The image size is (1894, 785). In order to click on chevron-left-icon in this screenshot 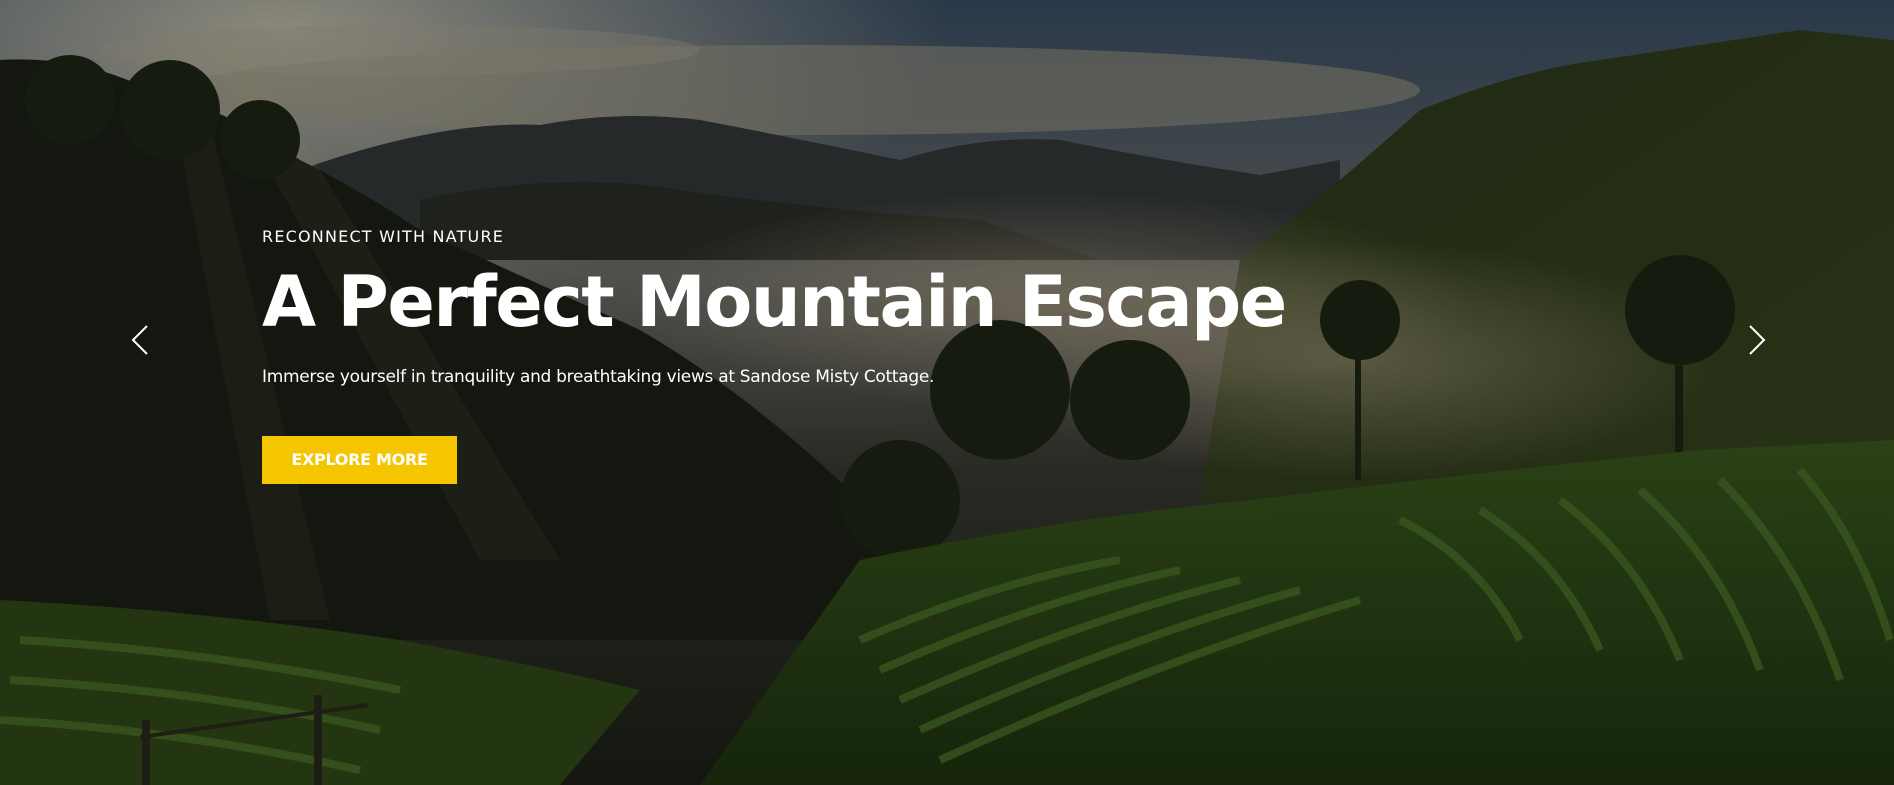, I will do `click(140, 340)`.